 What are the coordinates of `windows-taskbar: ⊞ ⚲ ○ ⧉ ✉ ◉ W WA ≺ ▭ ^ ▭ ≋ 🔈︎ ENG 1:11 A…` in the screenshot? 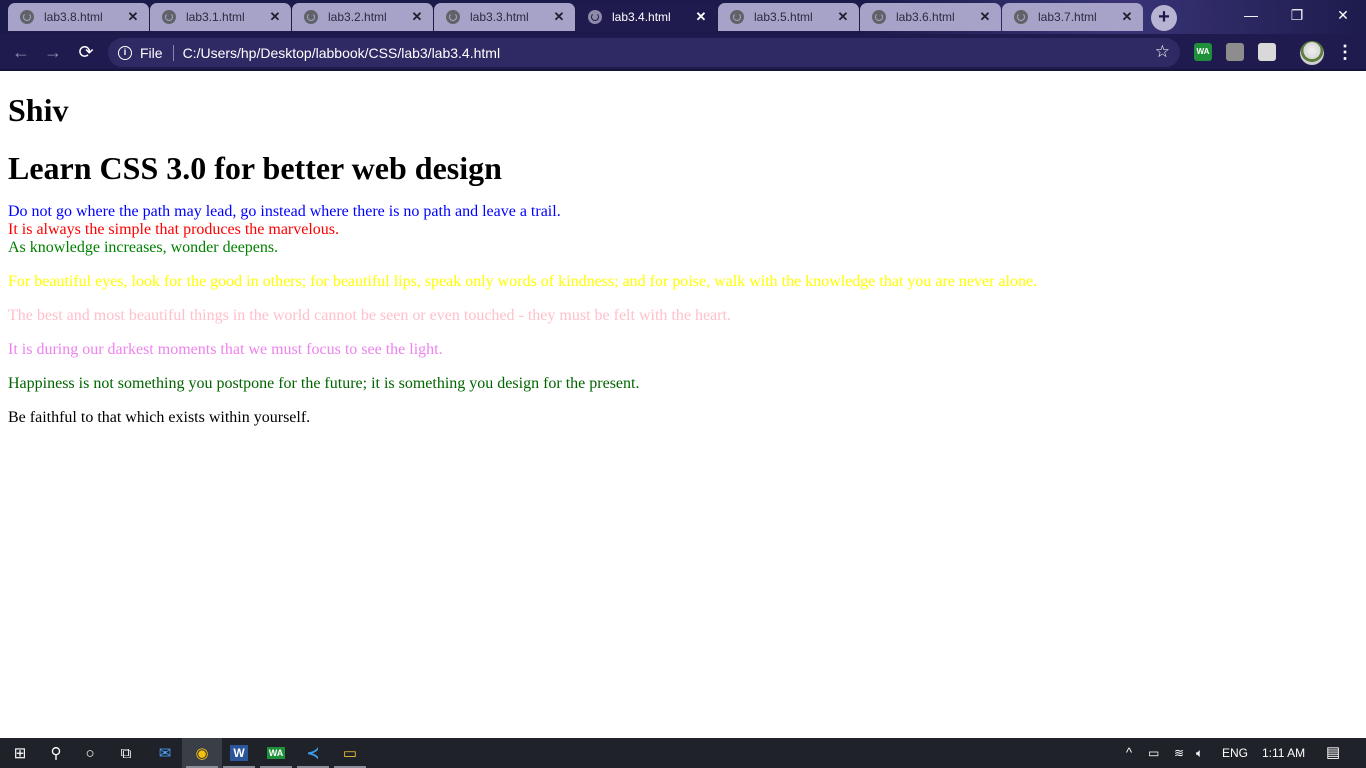 It's located at (683, 753).